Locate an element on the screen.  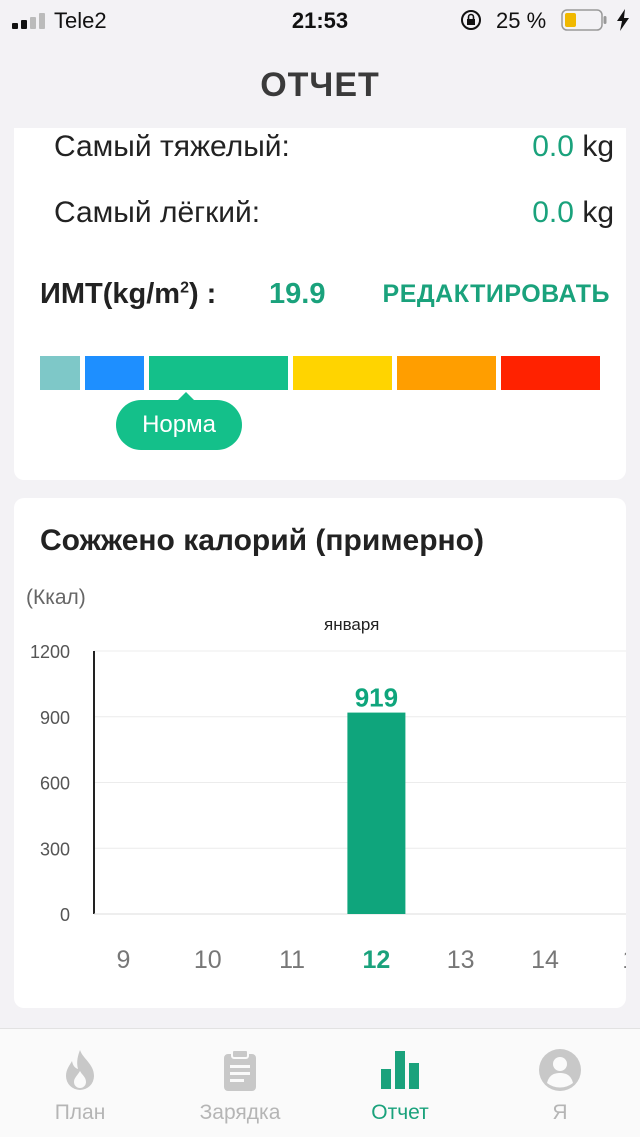
bmi-value: 19.9 is located at coordinates (297, 294).